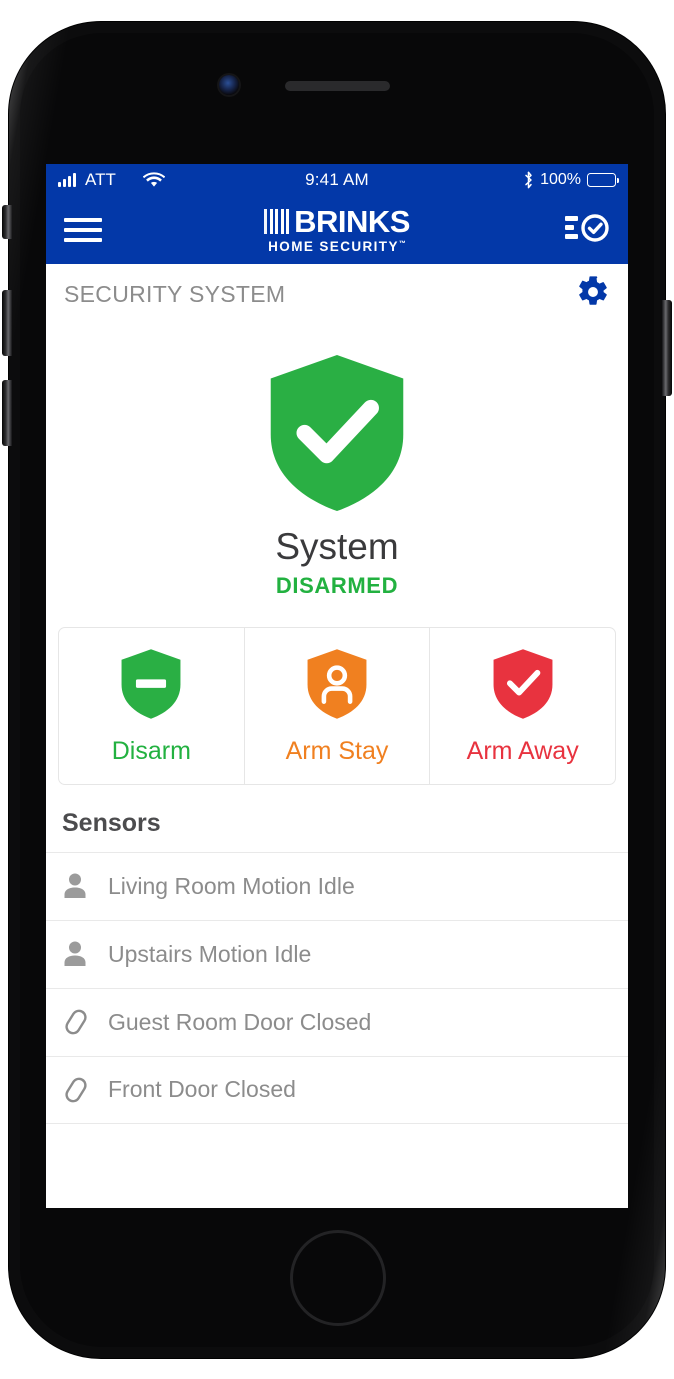  What do you see at coordinates (352, 222) in the screenshot?
I see `brand-name: BRINKS` at bounding box center [352, 222].